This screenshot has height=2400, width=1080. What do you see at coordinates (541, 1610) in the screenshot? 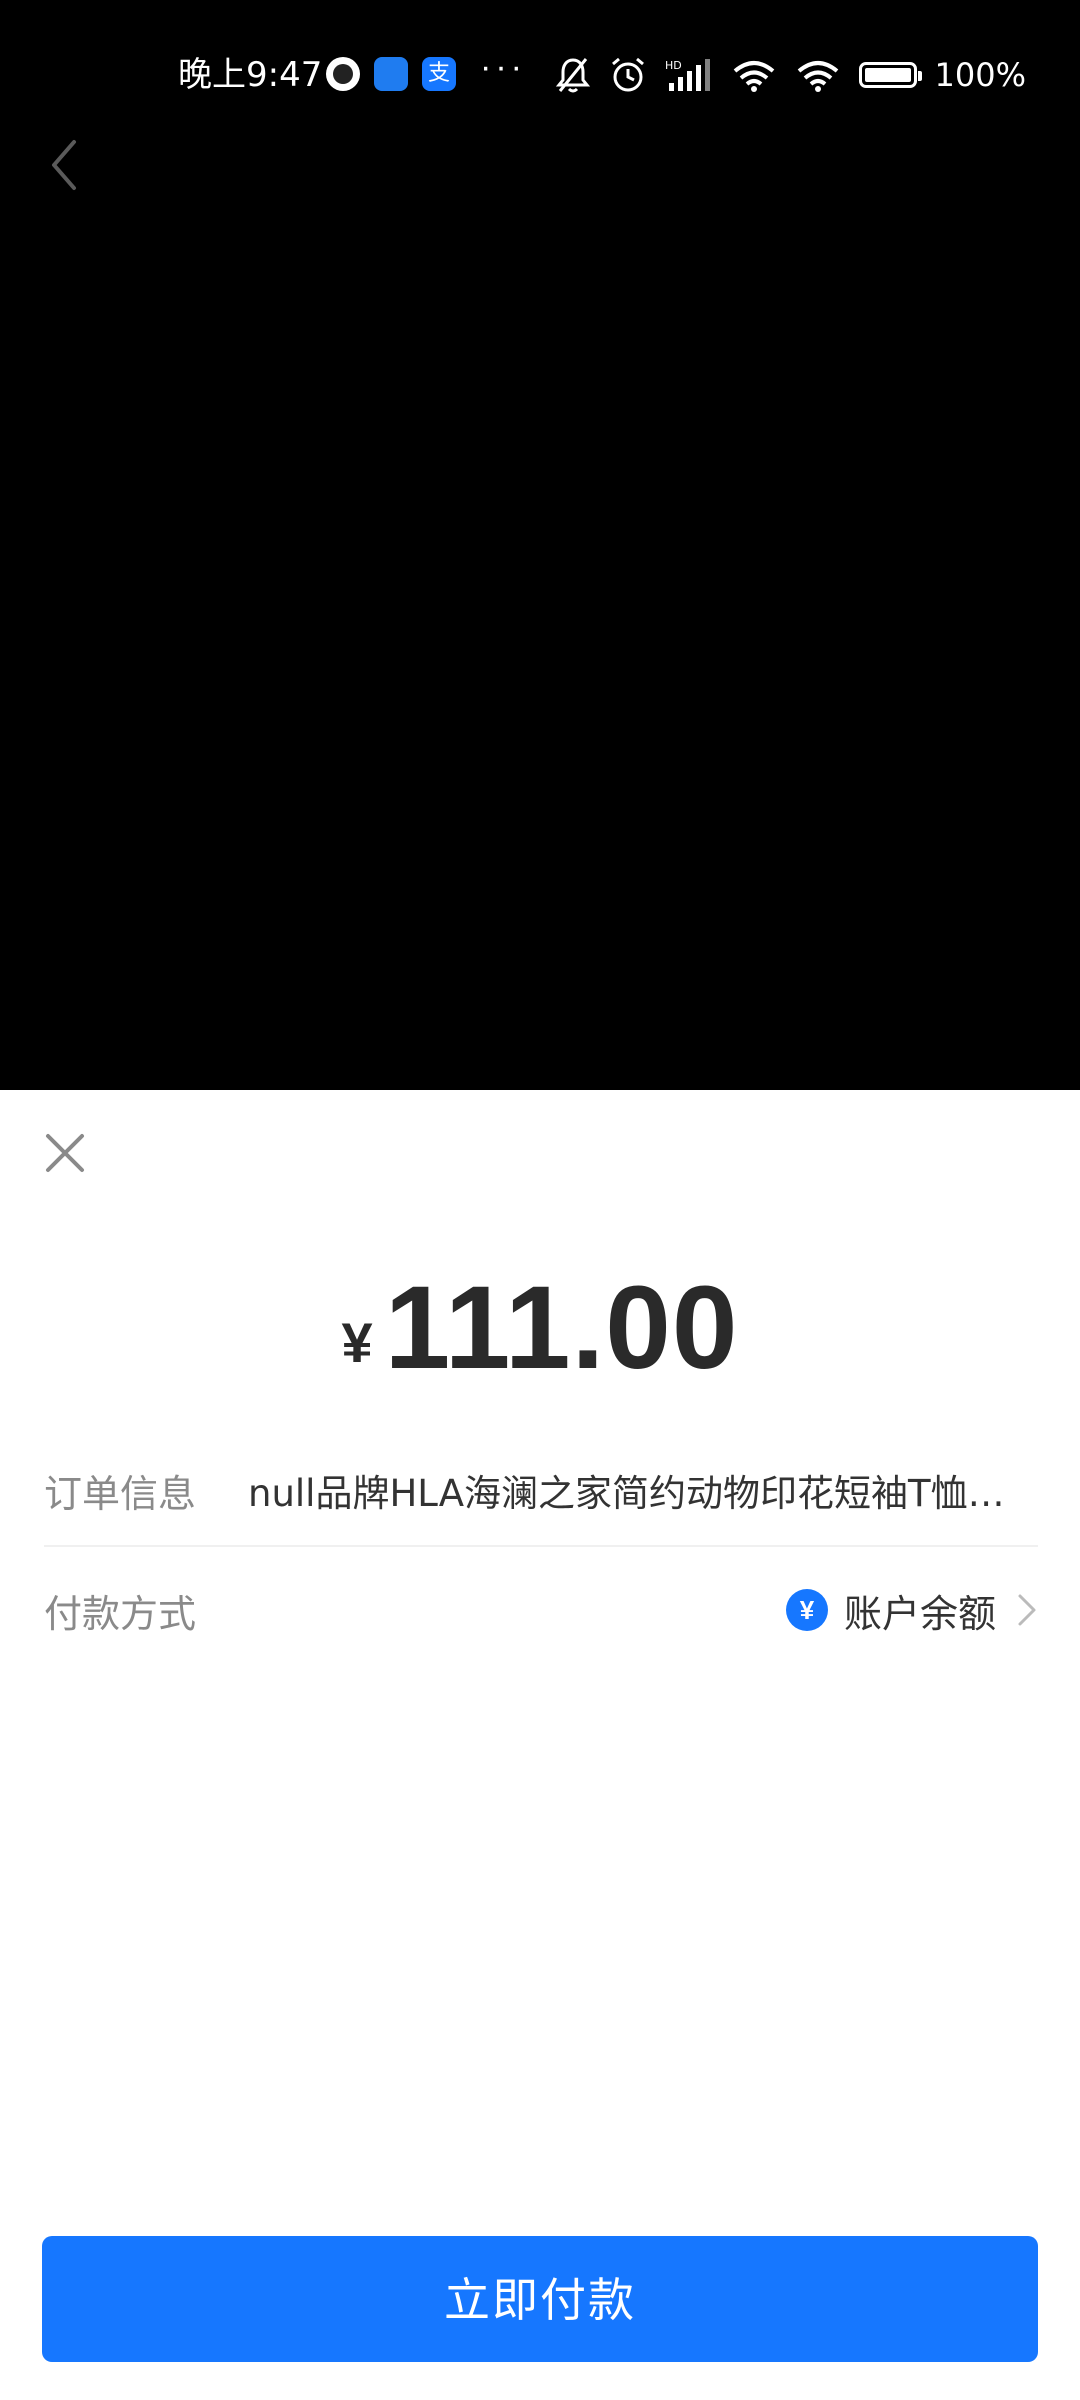
I see `payment-method-row: 付款方式 ¥ 账户余额` at bounding box center [541, 1610].